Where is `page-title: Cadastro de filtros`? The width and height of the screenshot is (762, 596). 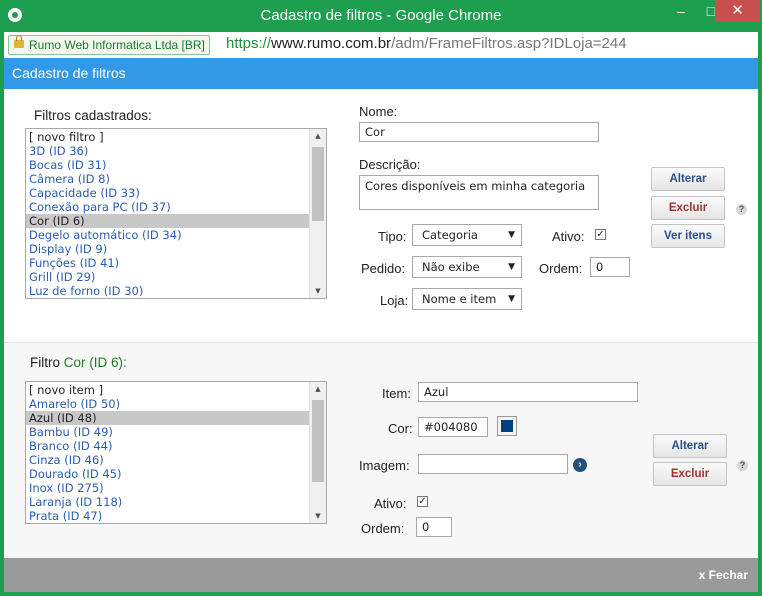 page-title: Cadastro de filtros is located at coordinates (69, 73).